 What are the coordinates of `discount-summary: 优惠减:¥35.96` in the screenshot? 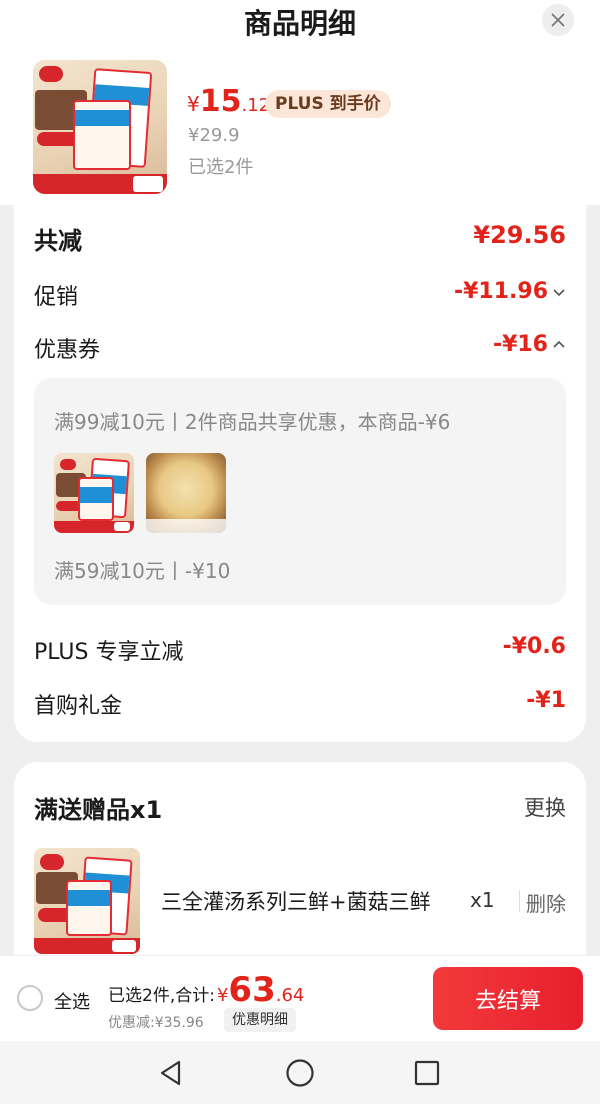 It's located at (156, 1023).